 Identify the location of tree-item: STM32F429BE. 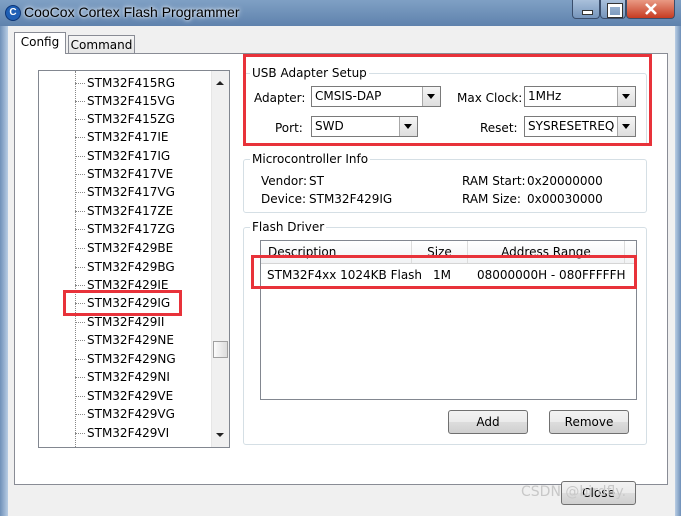
(124, 248).